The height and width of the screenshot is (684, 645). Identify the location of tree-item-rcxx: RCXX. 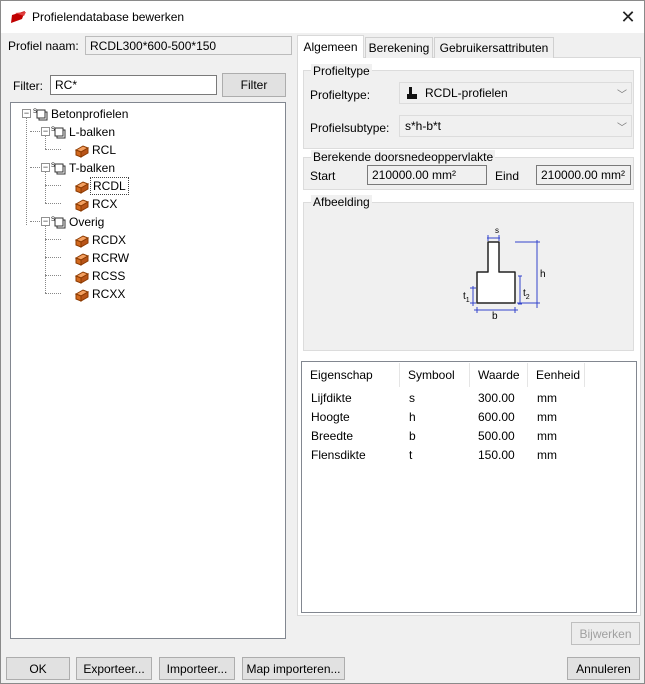
(100, 294).